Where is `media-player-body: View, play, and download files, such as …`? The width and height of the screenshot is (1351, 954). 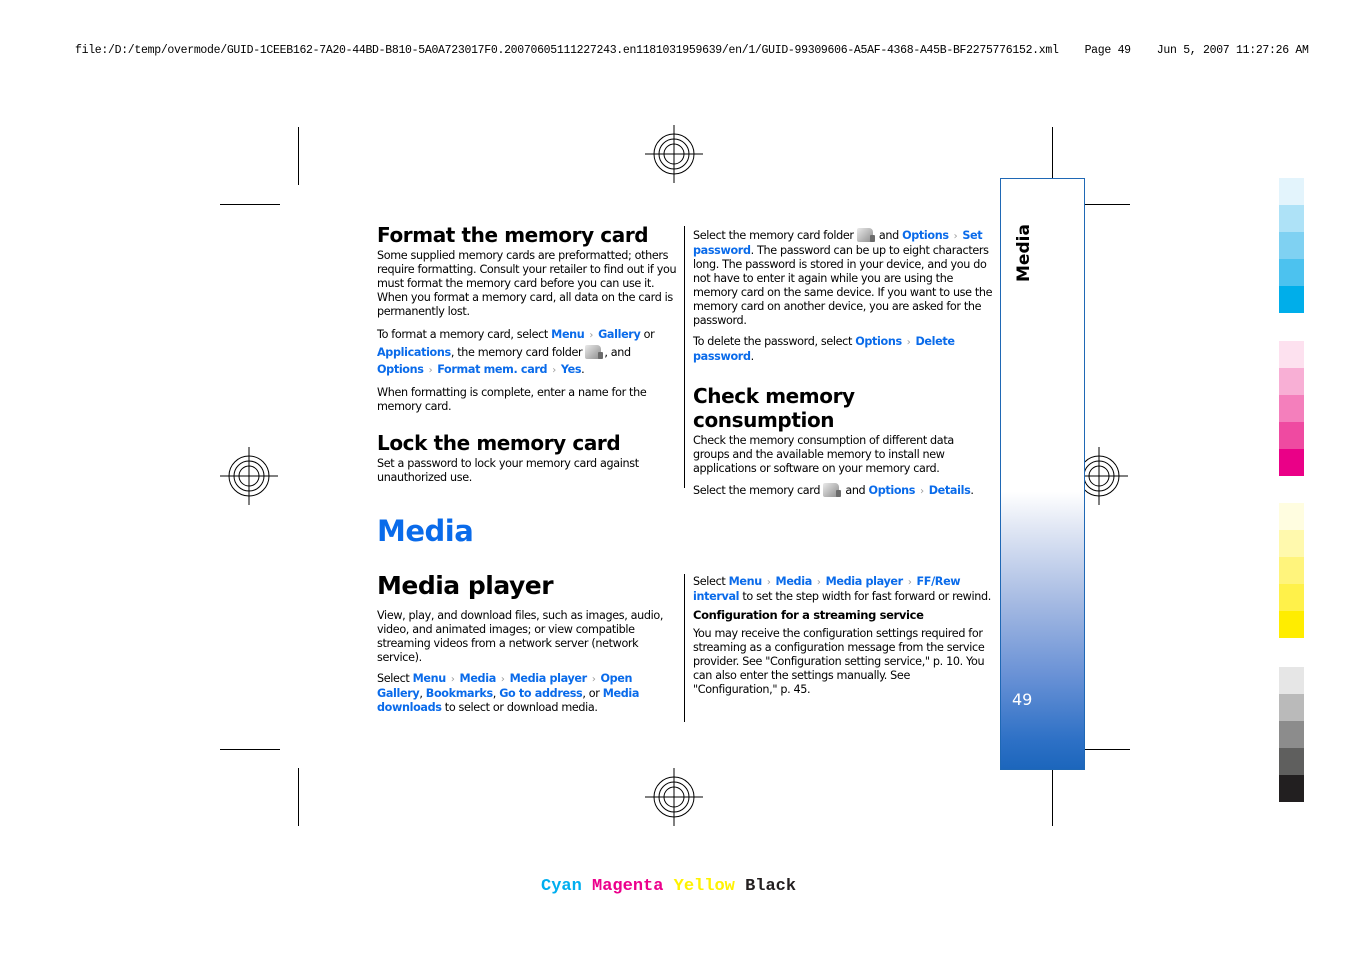 media-player-body: View, play, and download files, such as … is located at coordinates (520, 636).